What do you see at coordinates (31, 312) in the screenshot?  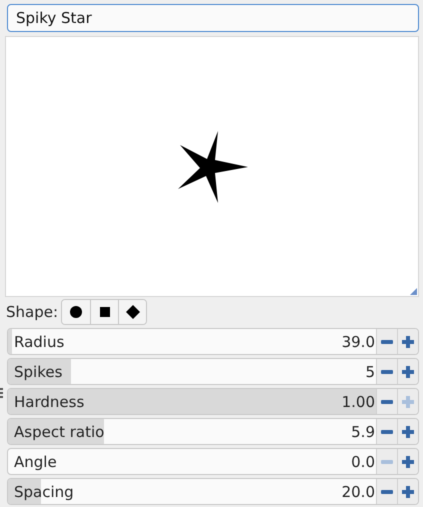 I see `shape-label: Shape:` at bounding box center [31, 312].